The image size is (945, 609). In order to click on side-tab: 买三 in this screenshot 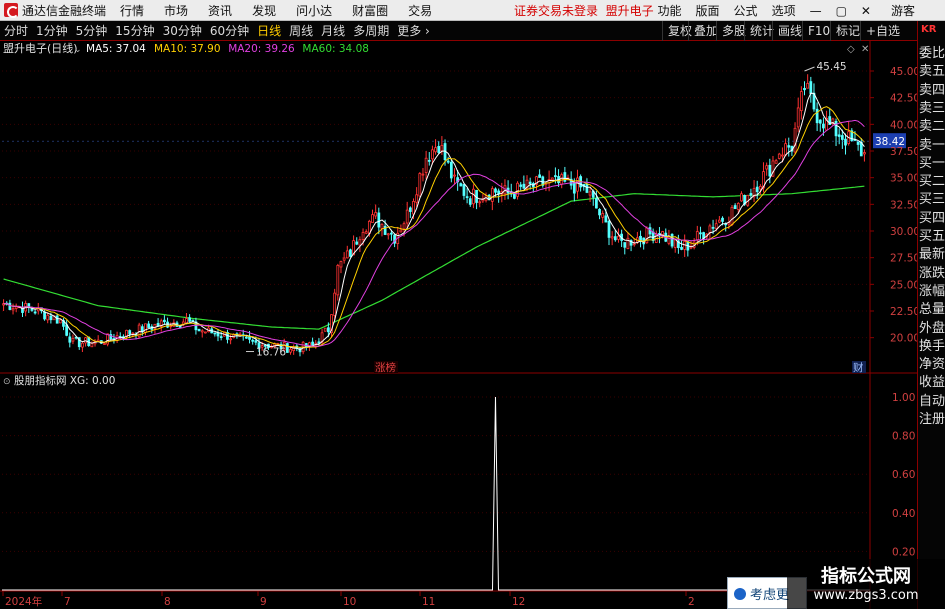, I will do `click(932, 200)`.